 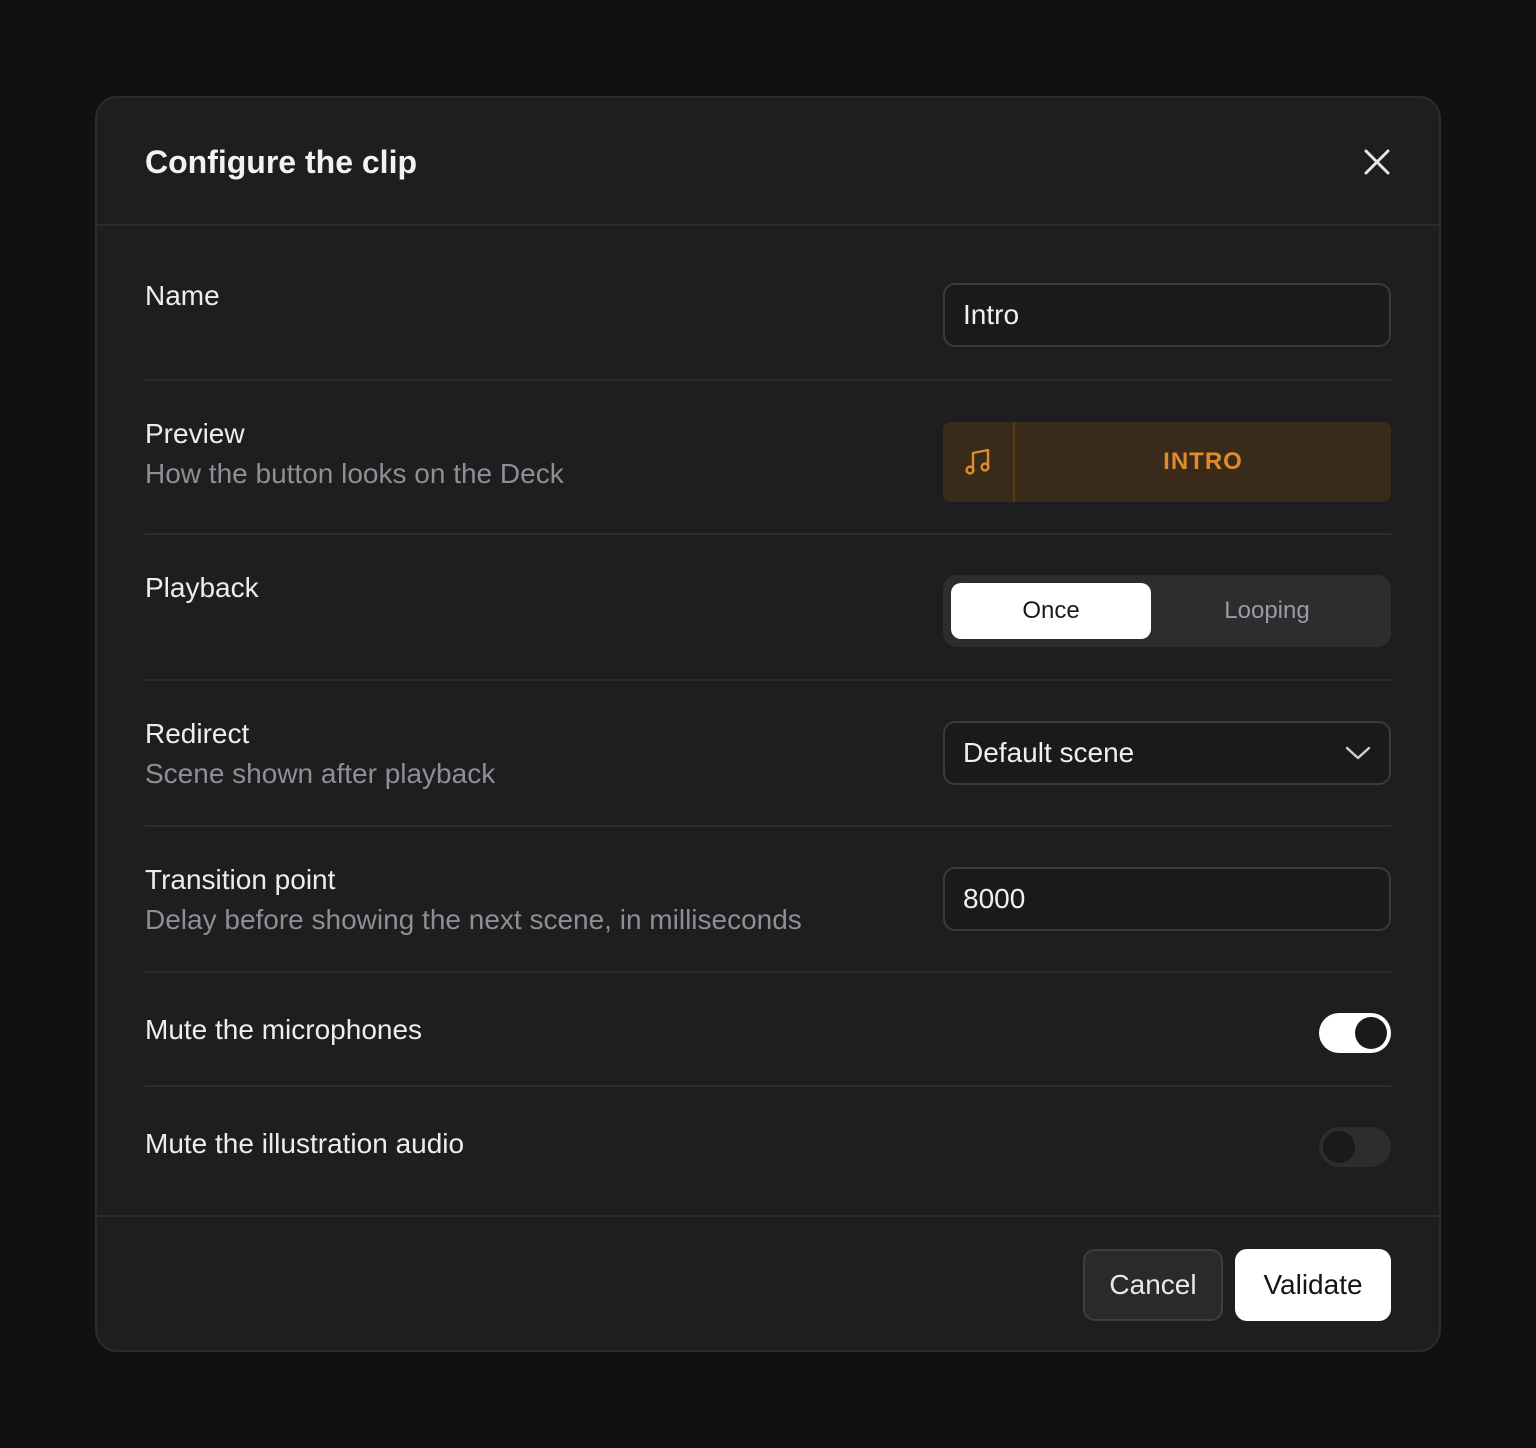 I want to click on chevron-down-icon, so click(x=1358, y=753).